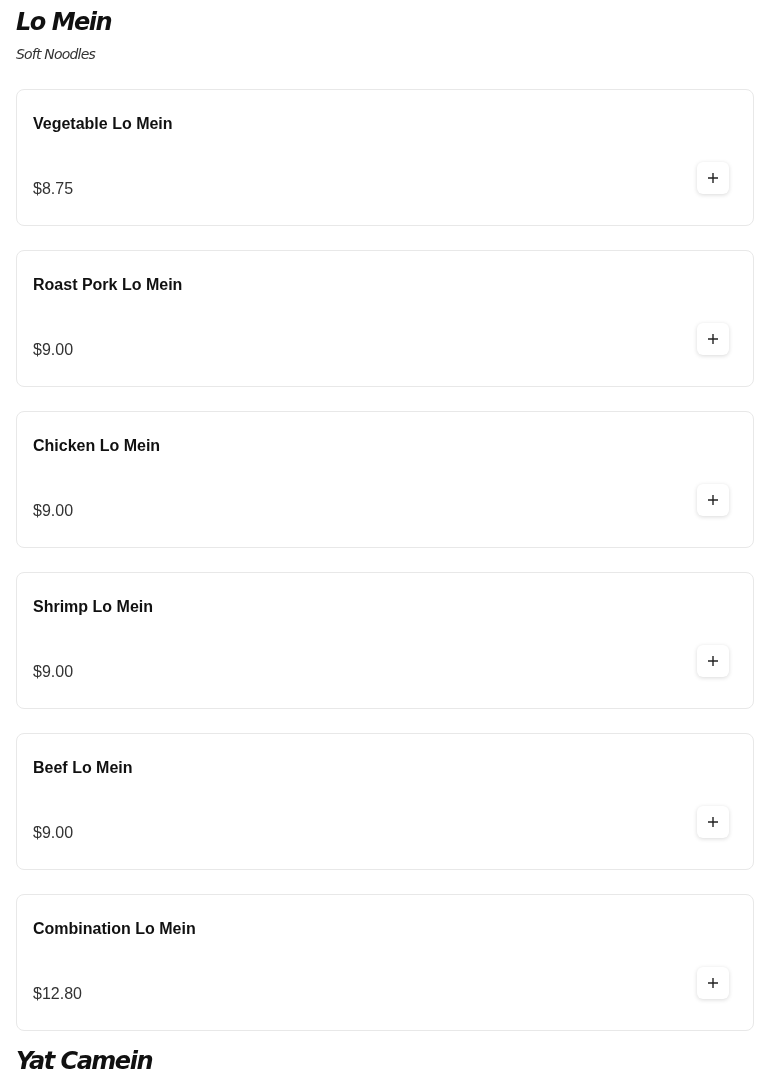 The width and height of the screenshot is (770, 1089). Describe the element at coordinates (64, 22) in the screenshot. I see `section-title: Lo Mein` at that location.